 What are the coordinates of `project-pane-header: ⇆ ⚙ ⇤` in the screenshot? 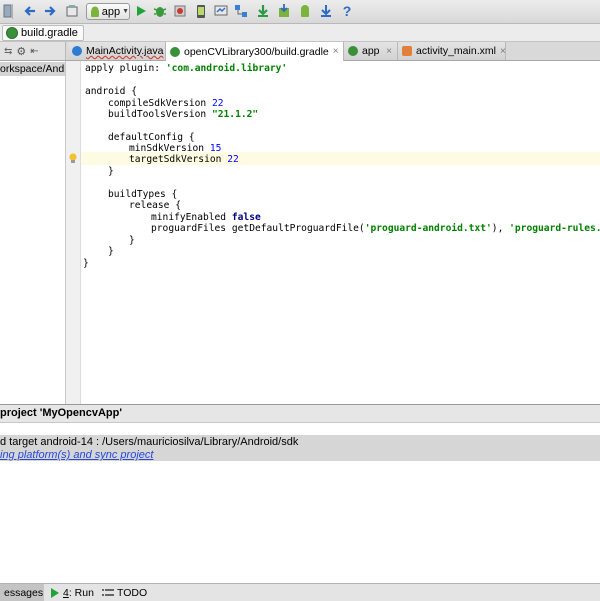 It's located at (33, 51).